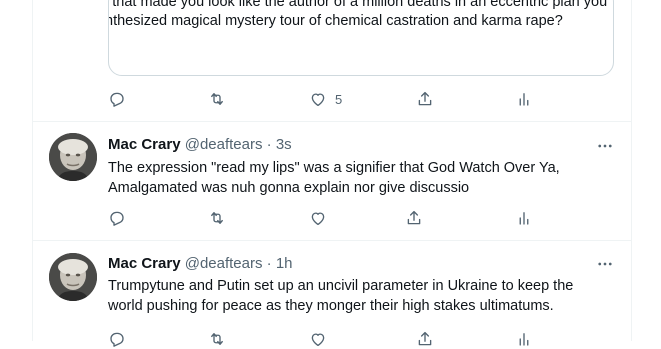 The width and height of the screenshot is (661, 349). Describe the element at coordinates (631, 170) in the screenshot. I see `timeline-border-right` at that location.